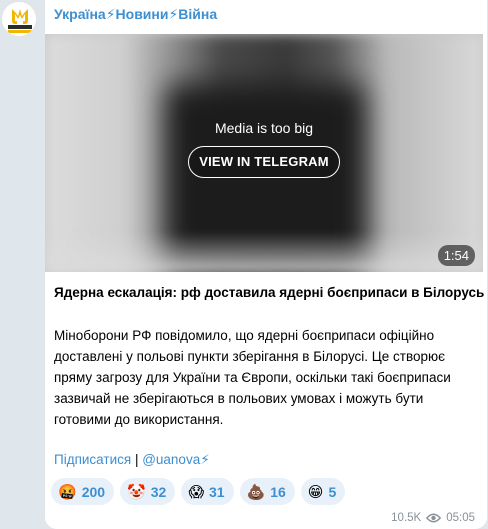 The width and height of the screenshot is (488, 529). I want to click on reaction-poop: 💩 16, so click(267, 491).